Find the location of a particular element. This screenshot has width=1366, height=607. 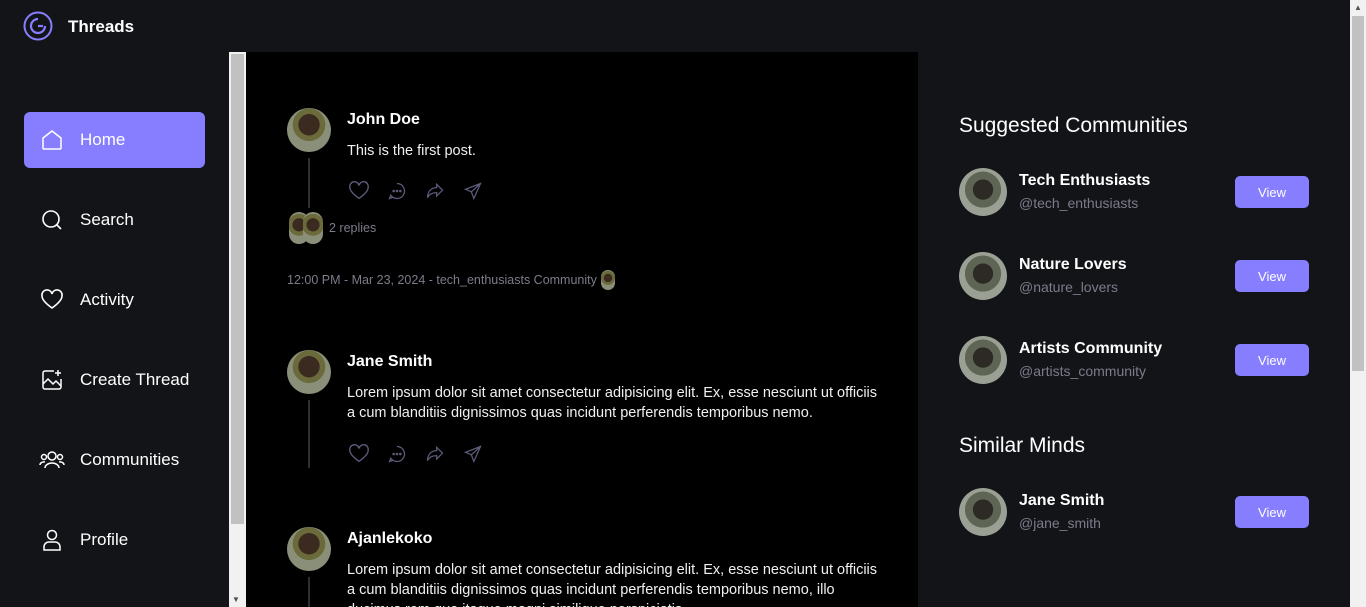

heart-icon is located at coordinates (52, 300).